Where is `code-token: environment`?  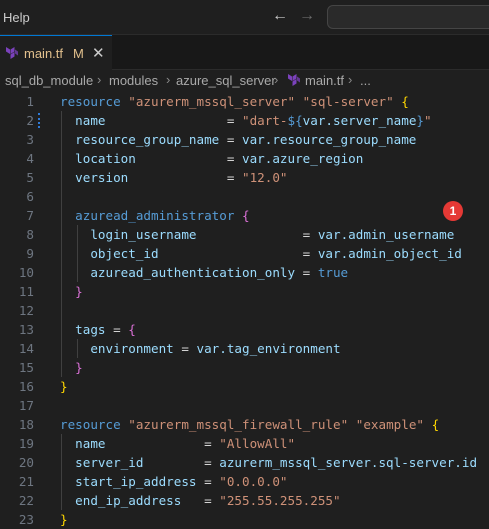
code-token: environment is located at coordinates (132, 348).